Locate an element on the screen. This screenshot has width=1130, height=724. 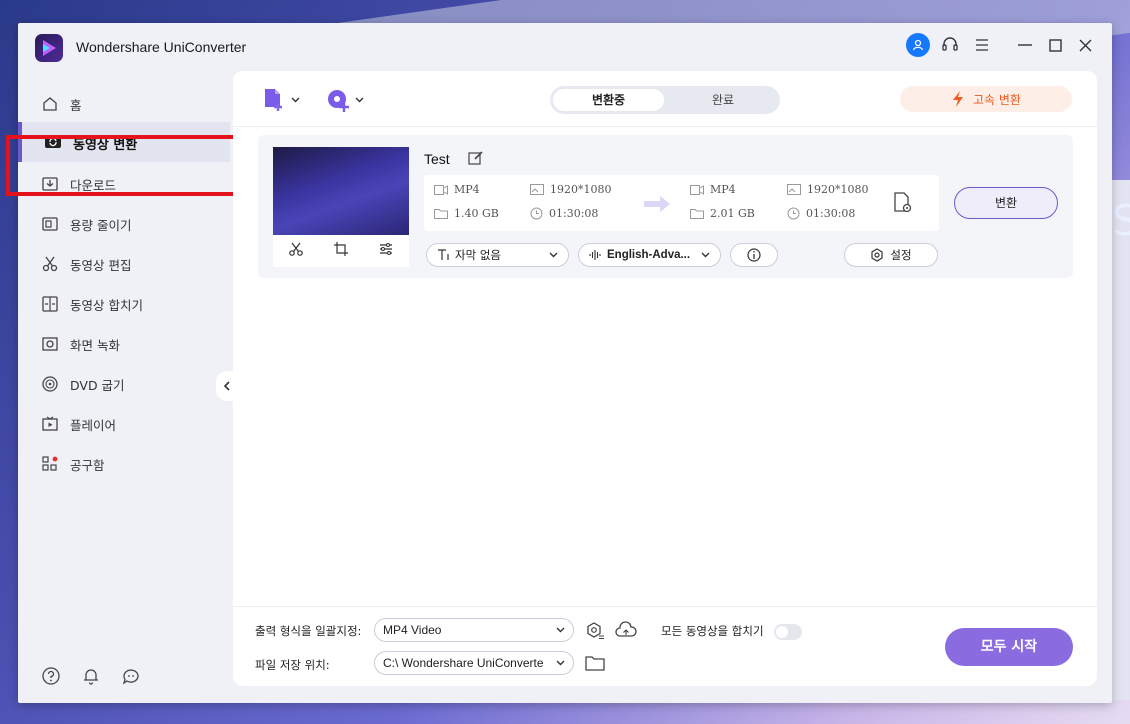
dvd-icon is located at coordinates (50, 384).